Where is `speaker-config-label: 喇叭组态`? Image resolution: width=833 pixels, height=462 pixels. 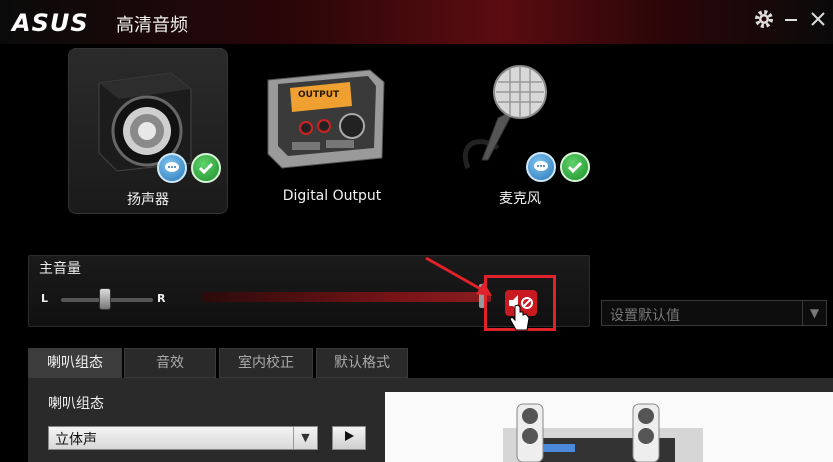 speaker-config-label: 喇叭组态 is located at coordinates (76, 404).